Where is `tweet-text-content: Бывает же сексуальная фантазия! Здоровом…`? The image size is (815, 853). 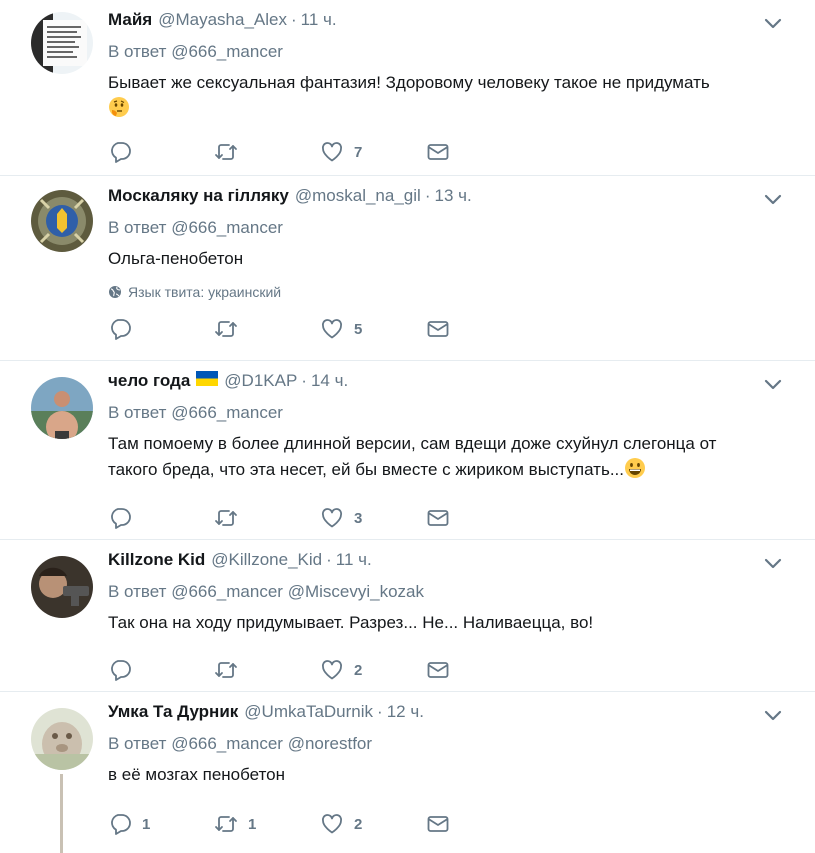
tweet-text-content: Бывает же сексуальная фантазия! Здоровом… is located at coordinates (409, 82).